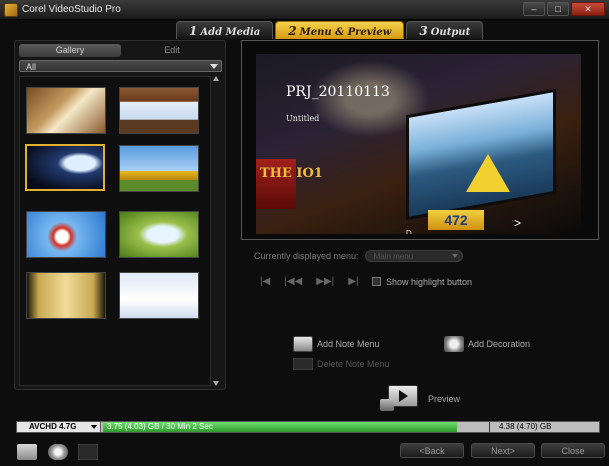 Image resolution: width=609 pixels, height=466 pixels. I want to click on menu-nav-label: D, so click(409, 231).